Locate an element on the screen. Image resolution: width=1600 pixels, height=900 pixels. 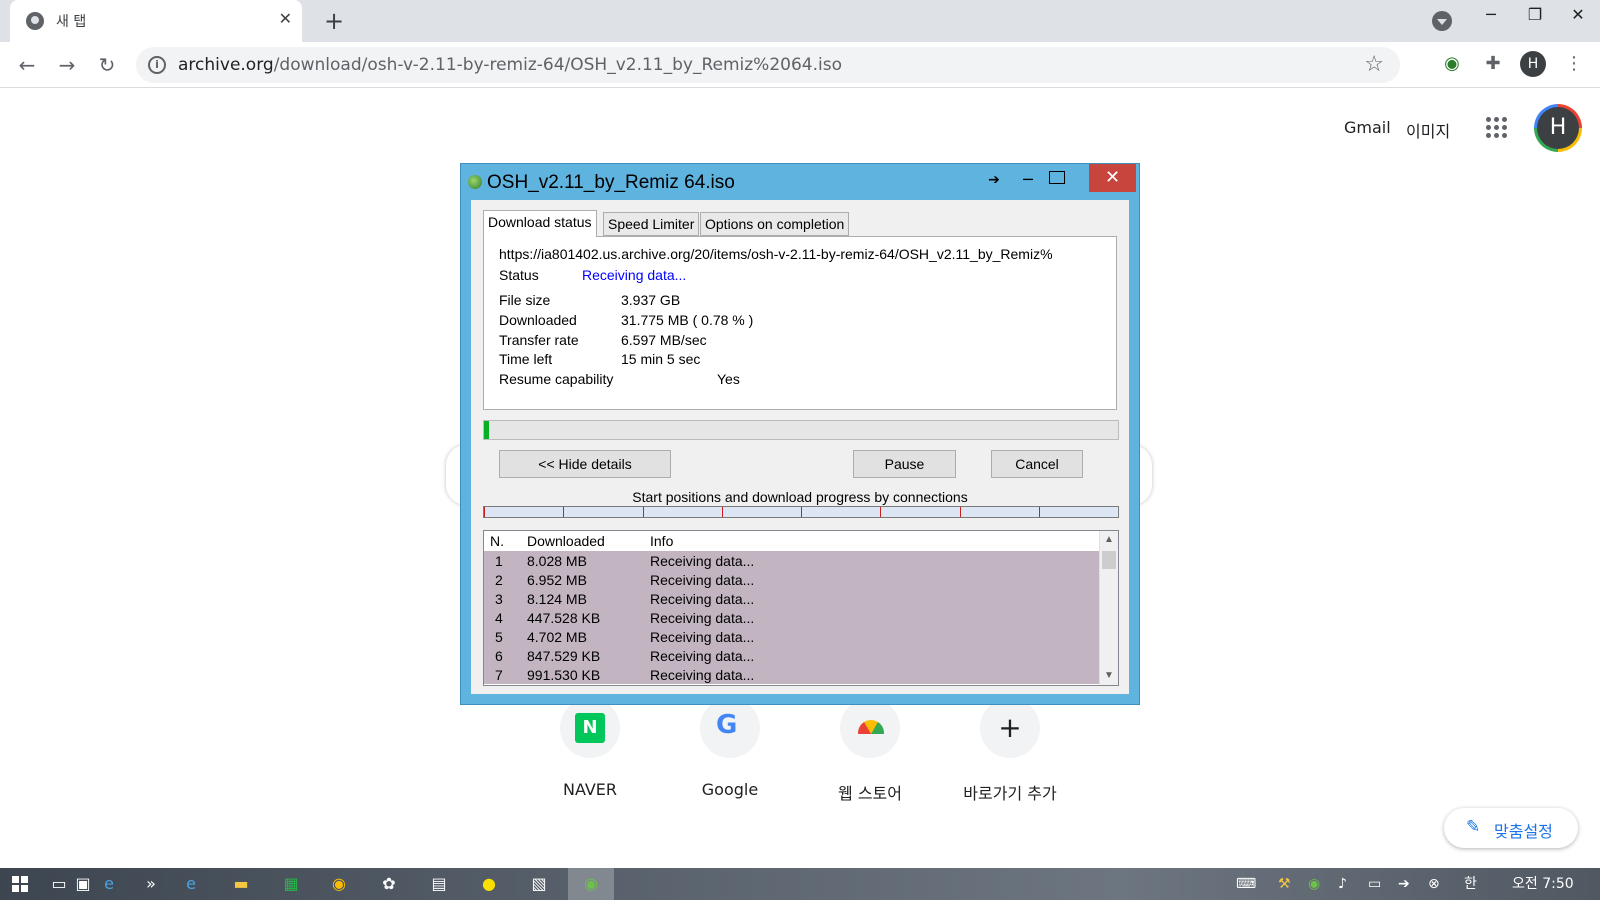
windows-start-icon is located at coordinates (20, 884).